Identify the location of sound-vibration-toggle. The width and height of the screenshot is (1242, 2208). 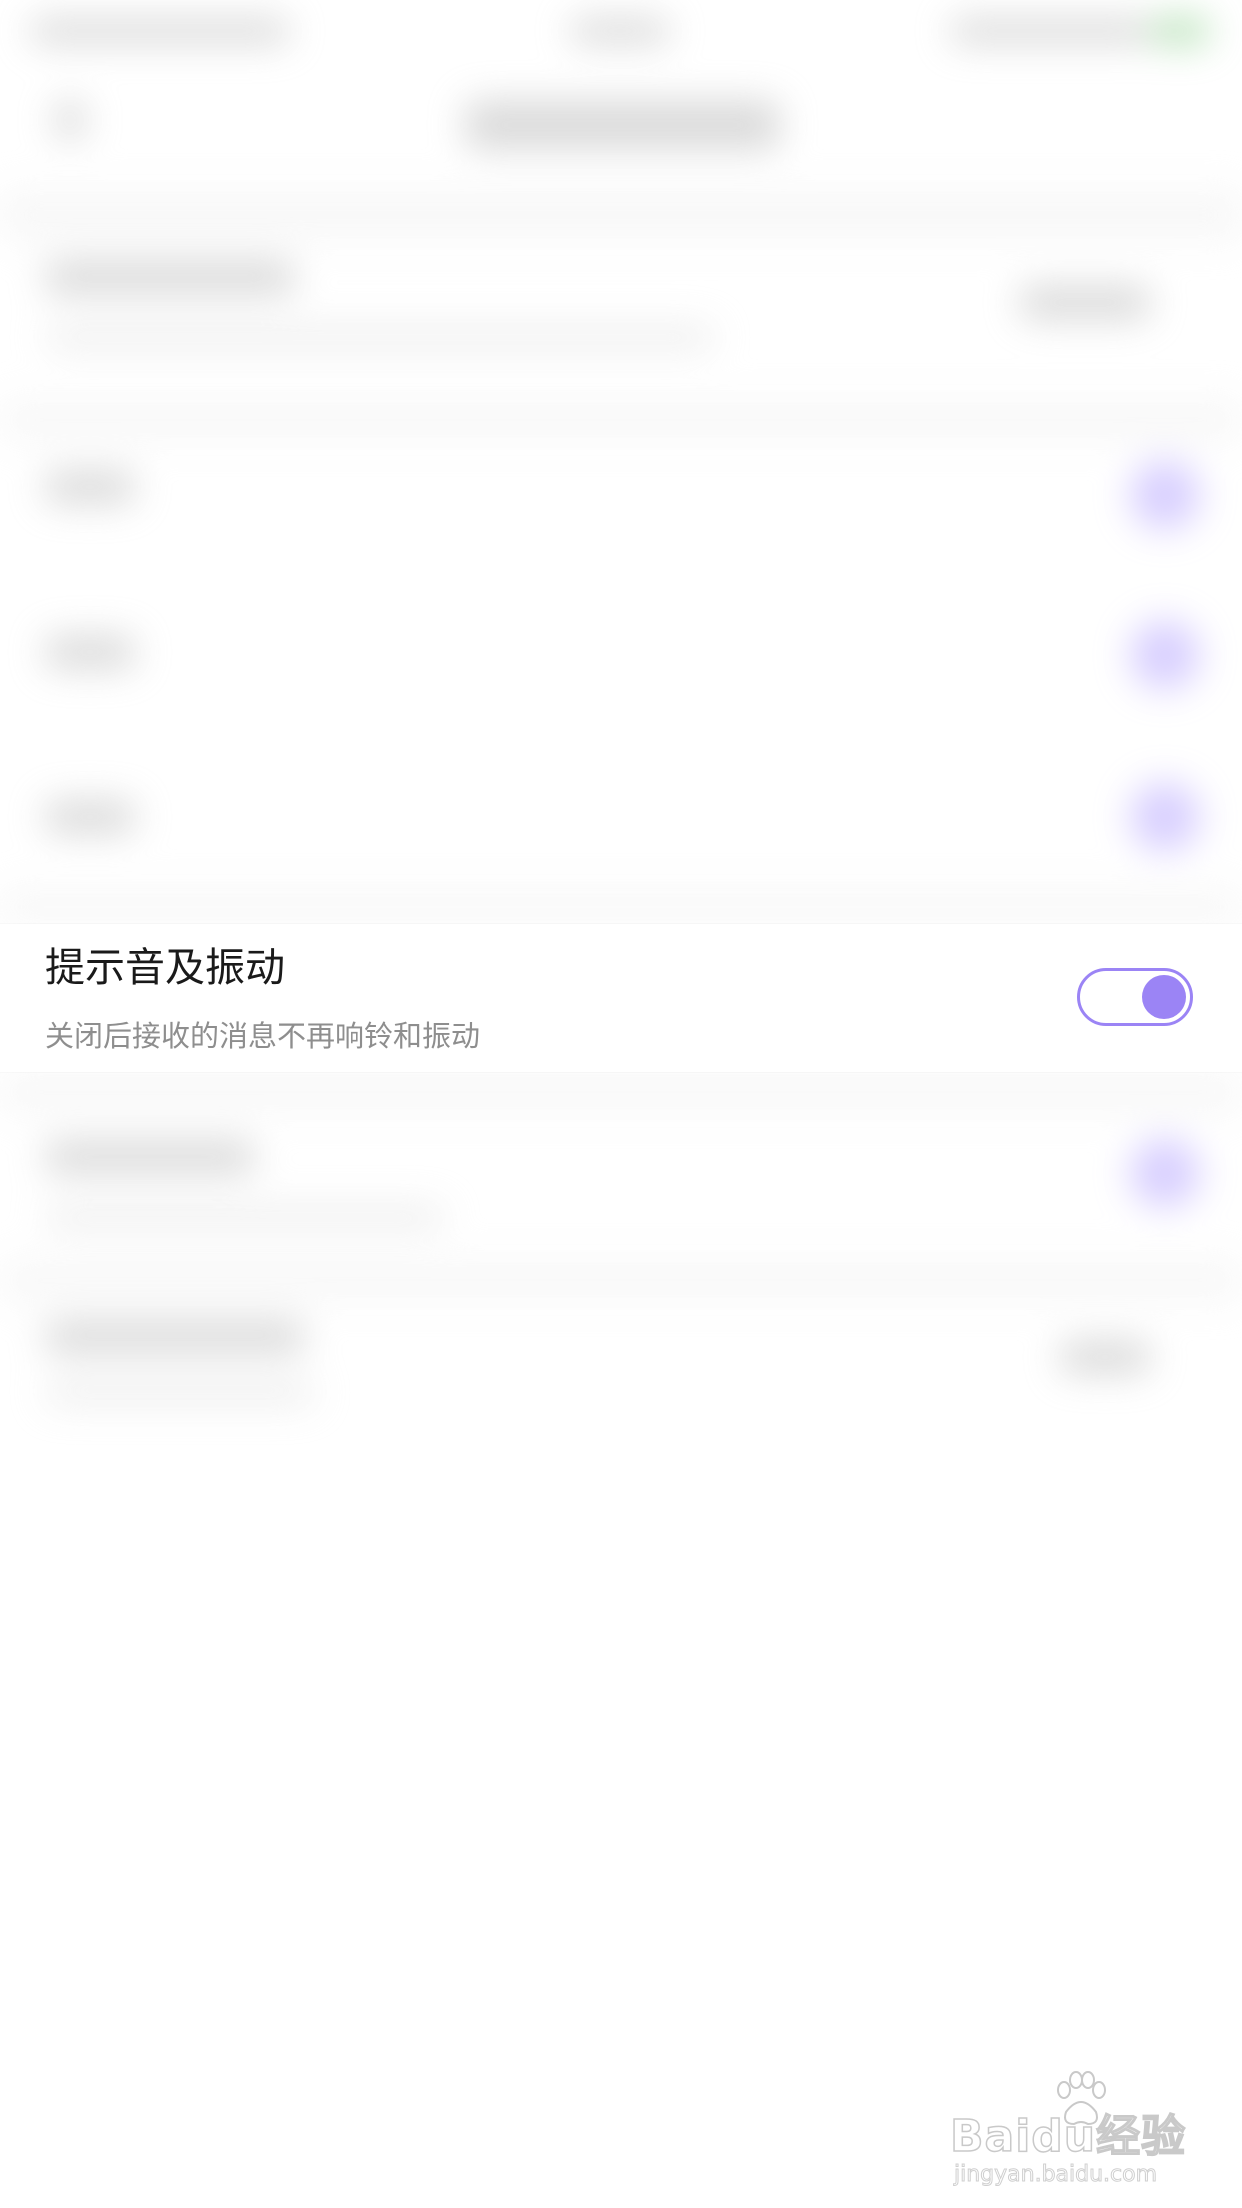
(1135, 997).